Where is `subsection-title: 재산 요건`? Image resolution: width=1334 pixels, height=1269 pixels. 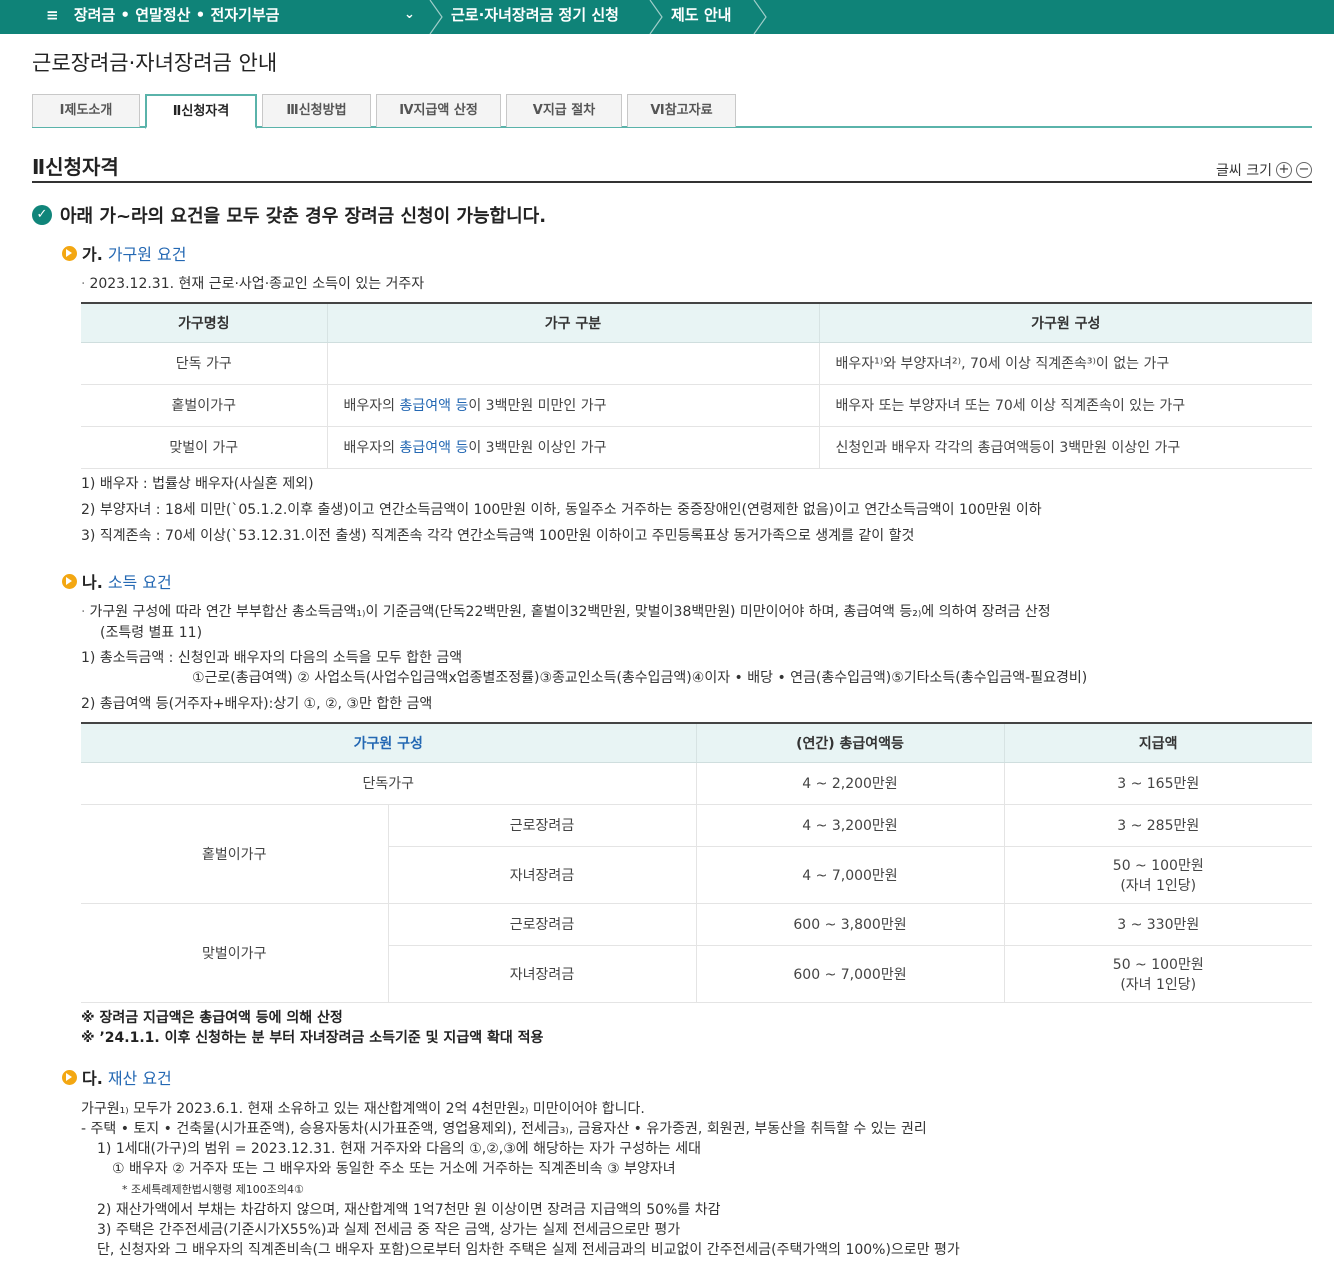 subsection-title: 재산 요건 is located at coordinates (139, 1078).